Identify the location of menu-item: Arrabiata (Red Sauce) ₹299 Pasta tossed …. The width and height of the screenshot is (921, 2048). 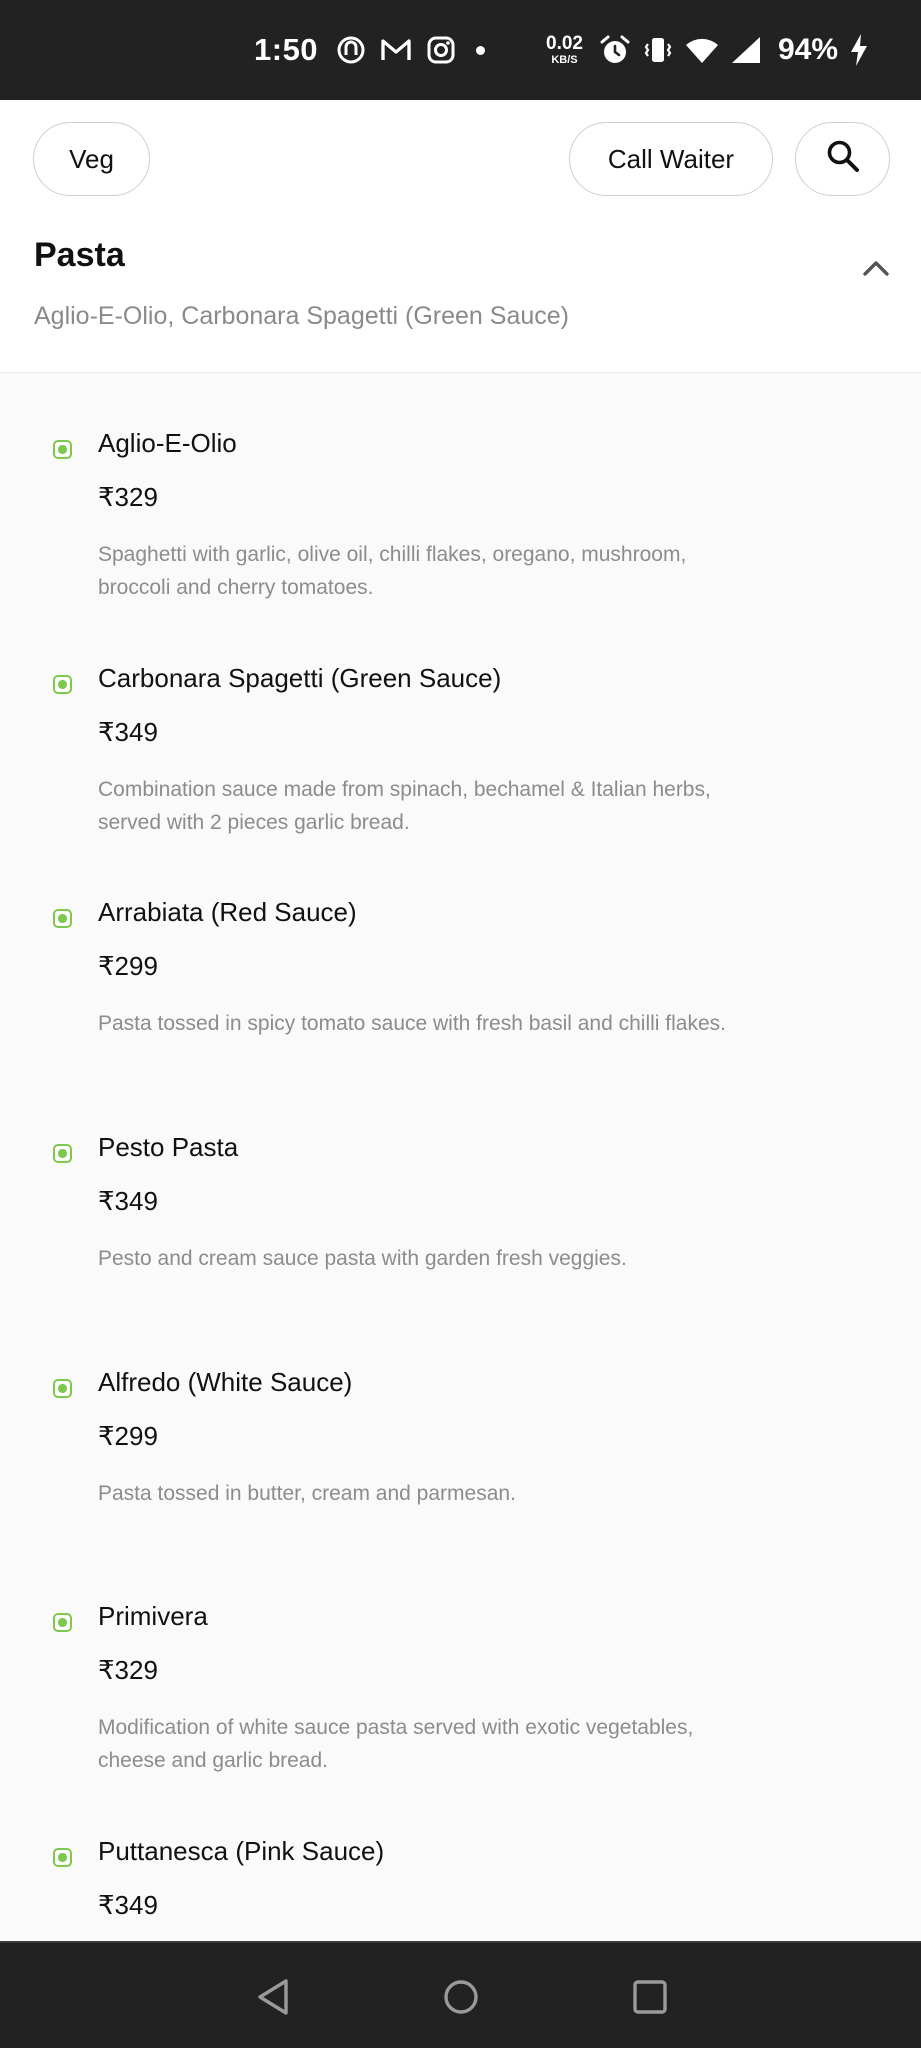
(460, 1006).